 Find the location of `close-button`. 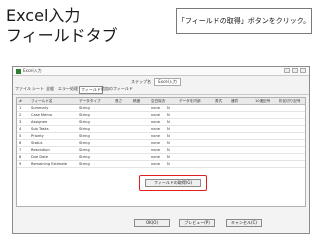

close-button is located at coordinates (303, 70).